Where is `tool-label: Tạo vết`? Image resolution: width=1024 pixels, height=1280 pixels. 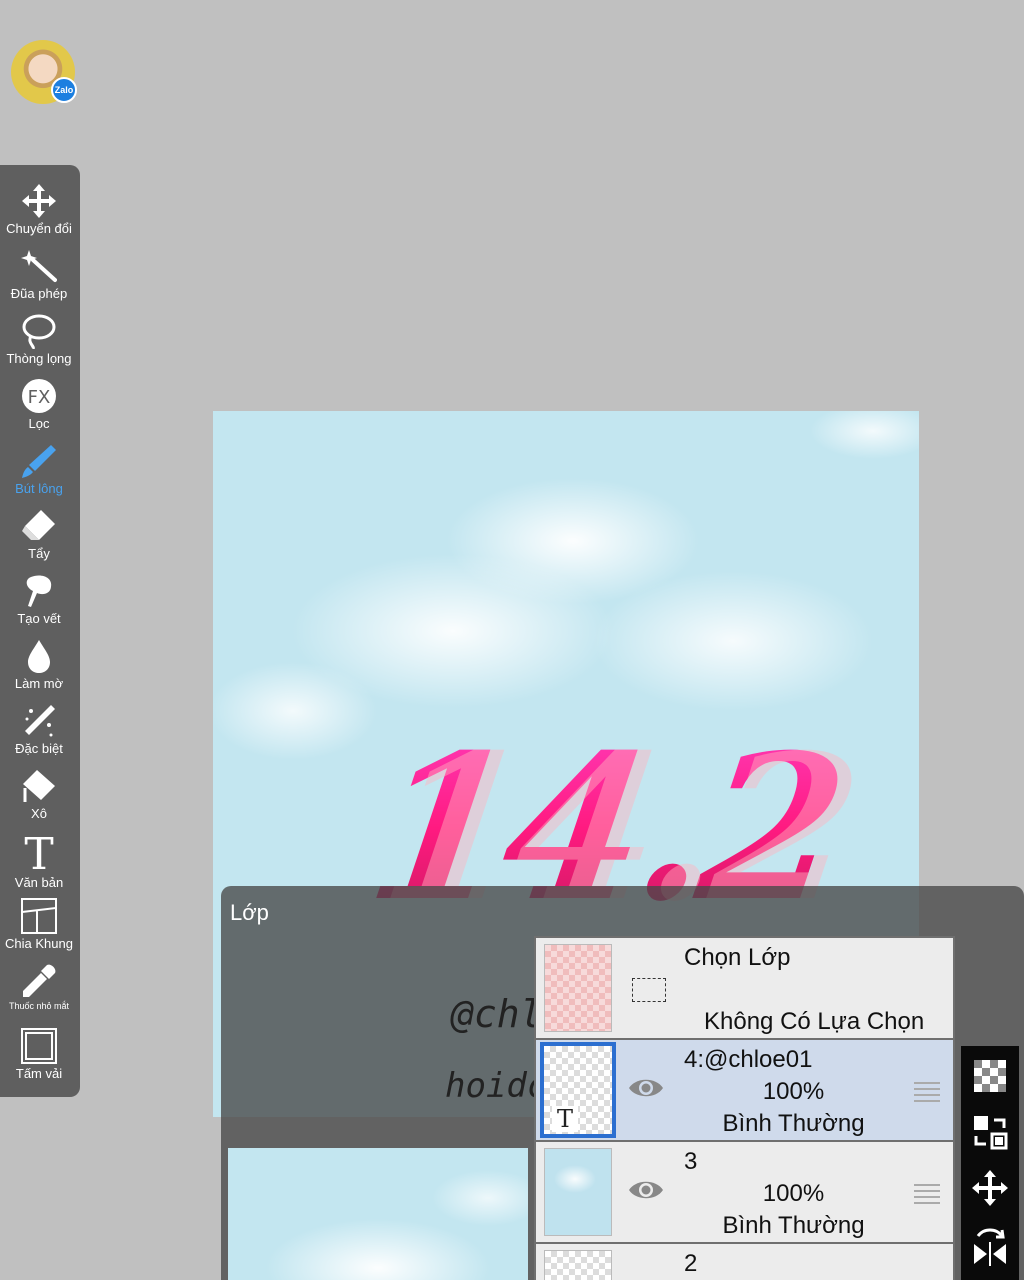
tool-label: Tạo vết is located at coordinates (39, 618).